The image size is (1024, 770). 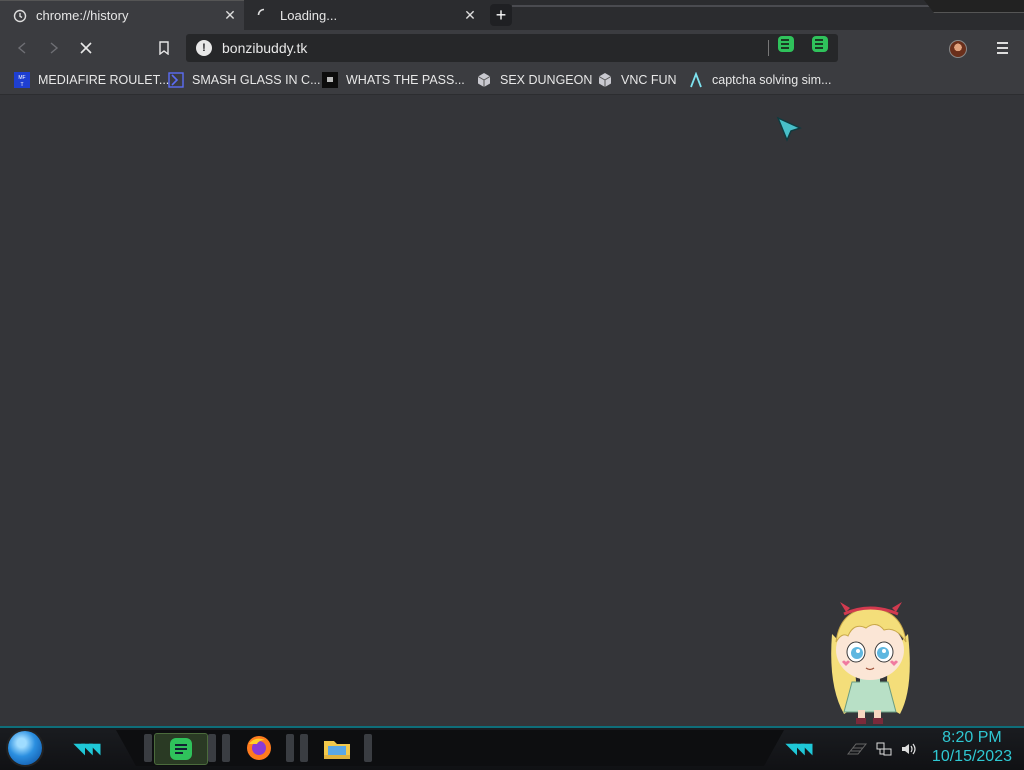 I want to click on forward-button, so click(x=54, y=48).